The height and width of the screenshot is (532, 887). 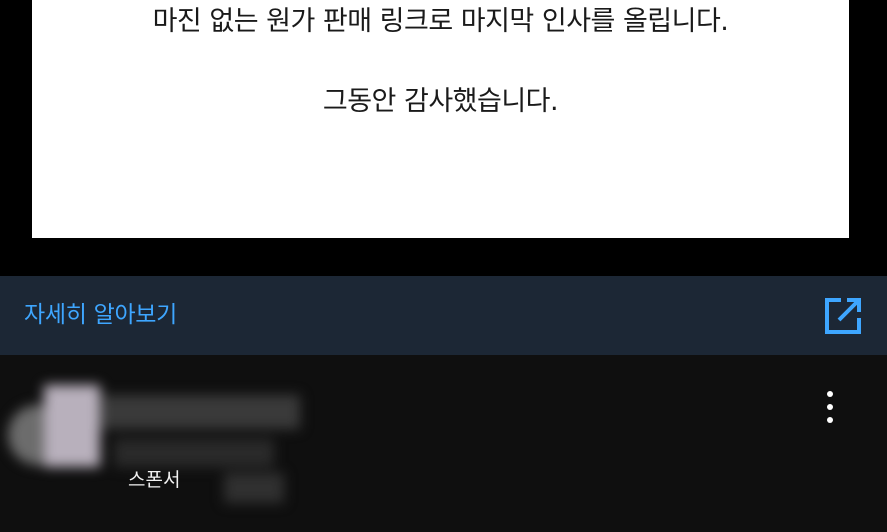 What do you see at coordinates (830, 407) in the screenshot?
I see `more-options-button` at bounding box center [830, 407].